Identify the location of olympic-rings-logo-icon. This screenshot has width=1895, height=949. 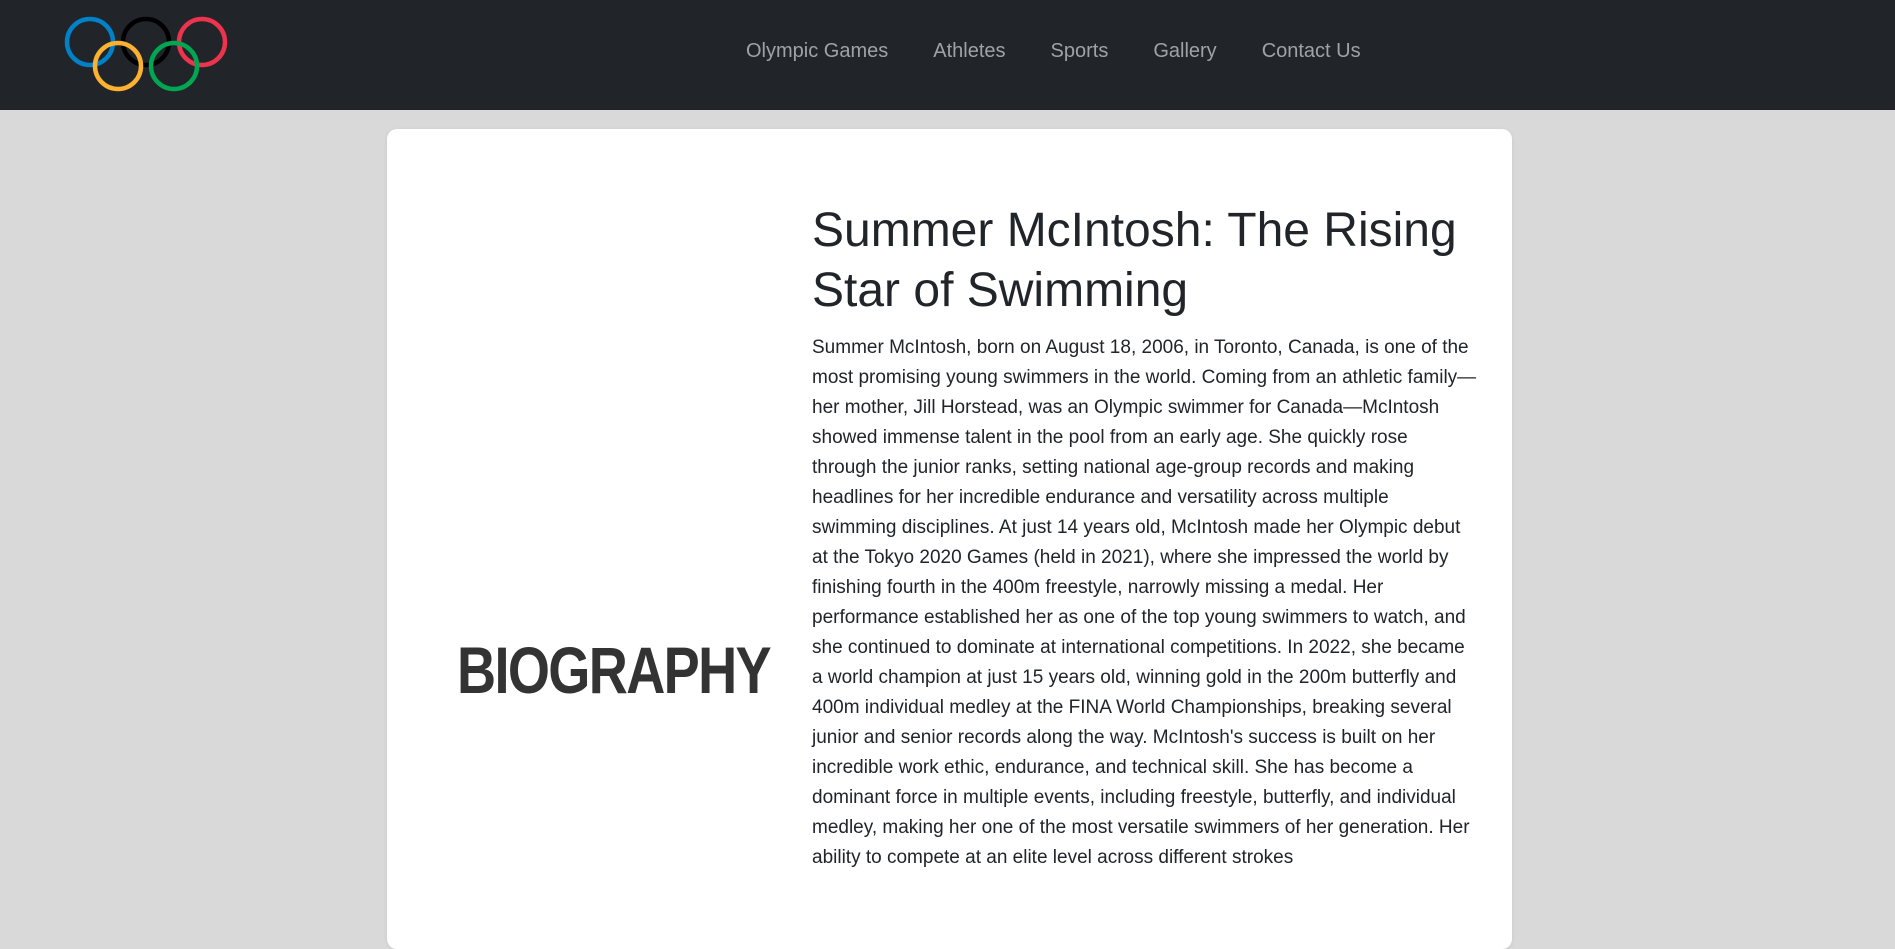
(146, 54).